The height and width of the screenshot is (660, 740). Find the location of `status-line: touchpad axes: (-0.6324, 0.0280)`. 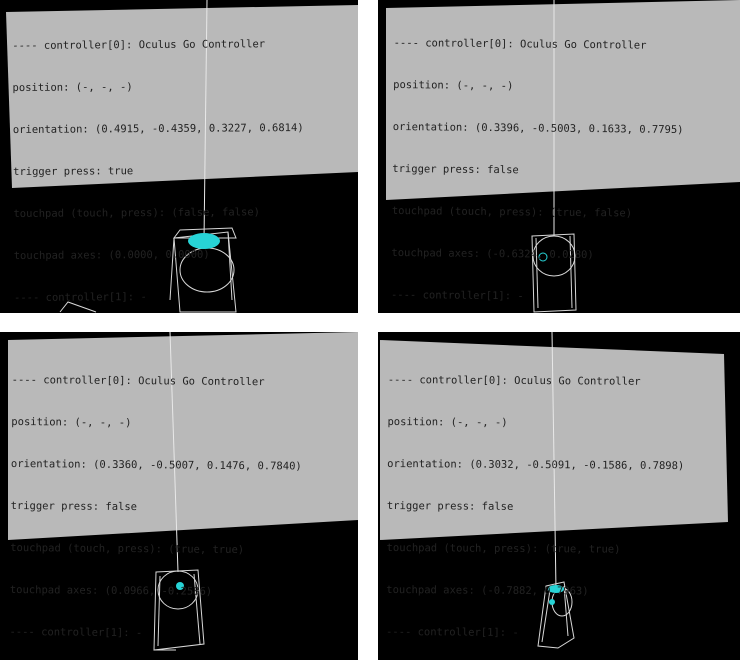

status-line: touchpad axes: (-0.6324, 0.0280) is located at coordinates (492, 254).